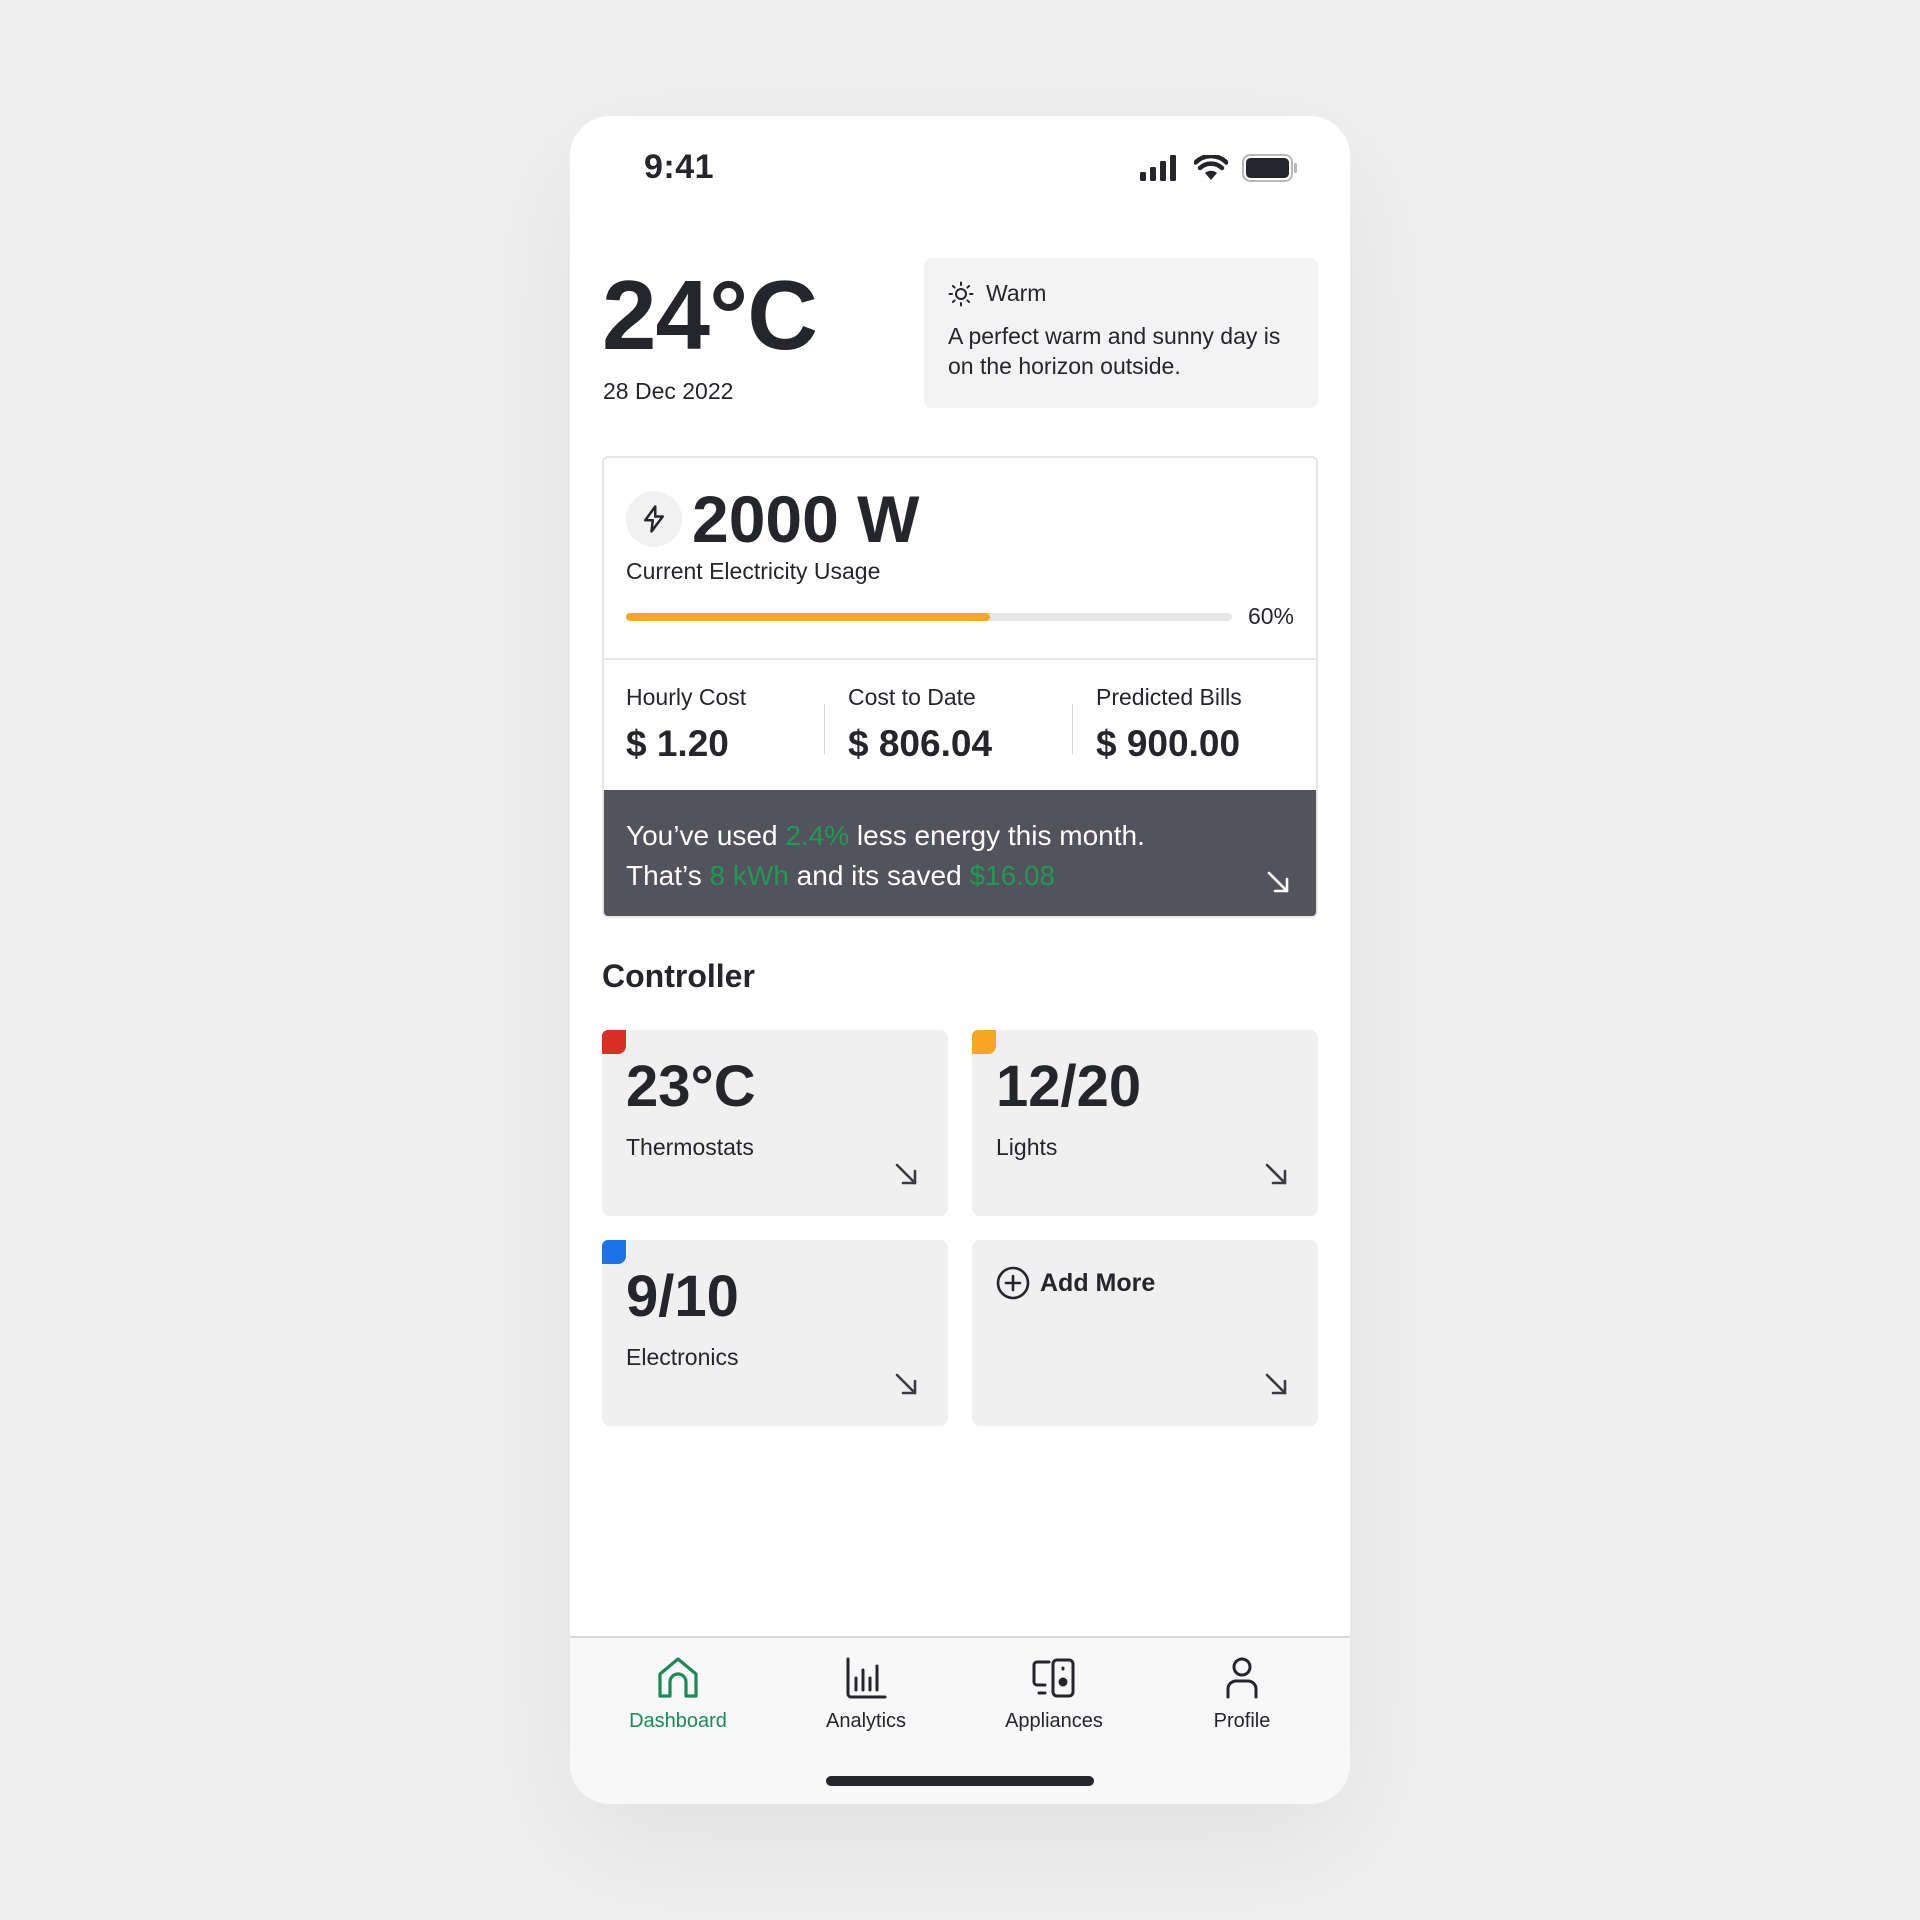  What do you see at coordinates (775, 1333) in the screenshot?
I see `electronics-tile: 9/10 Electronics` at bounding box center [775, 1333].